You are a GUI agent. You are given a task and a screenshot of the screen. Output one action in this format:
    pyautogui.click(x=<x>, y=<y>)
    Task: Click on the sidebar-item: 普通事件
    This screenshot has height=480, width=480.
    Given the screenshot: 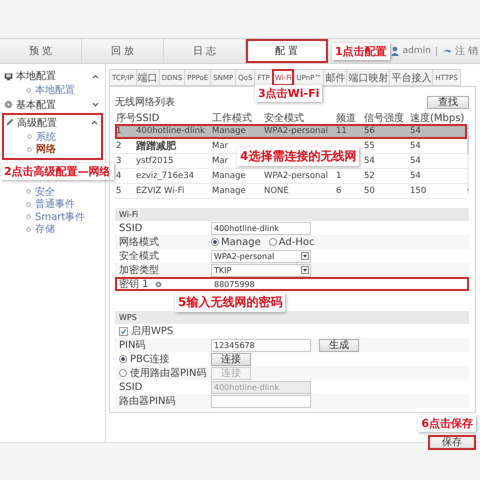 What is the action you would take?
    pyautogui.click(x=55, y=204)
    